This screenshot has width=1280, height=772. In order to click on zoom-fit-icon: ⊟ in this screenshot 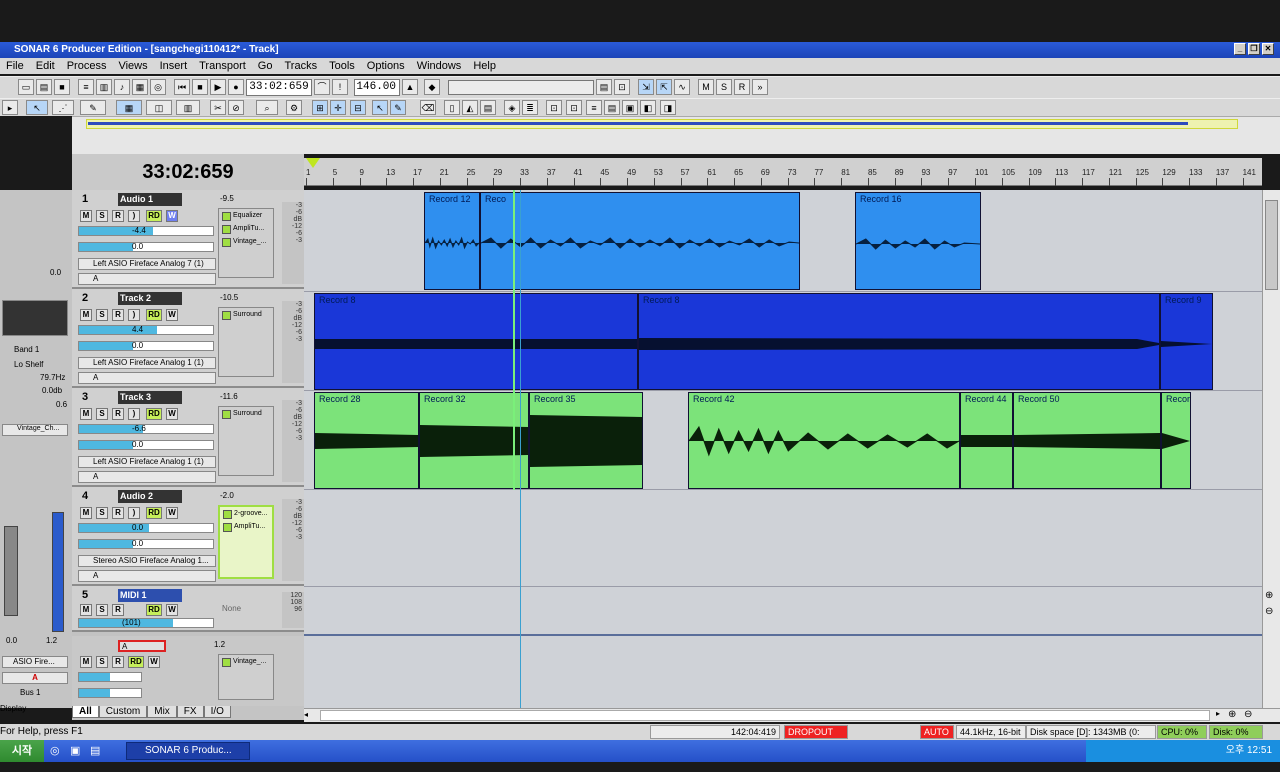, I will do `click(358, 107)`.